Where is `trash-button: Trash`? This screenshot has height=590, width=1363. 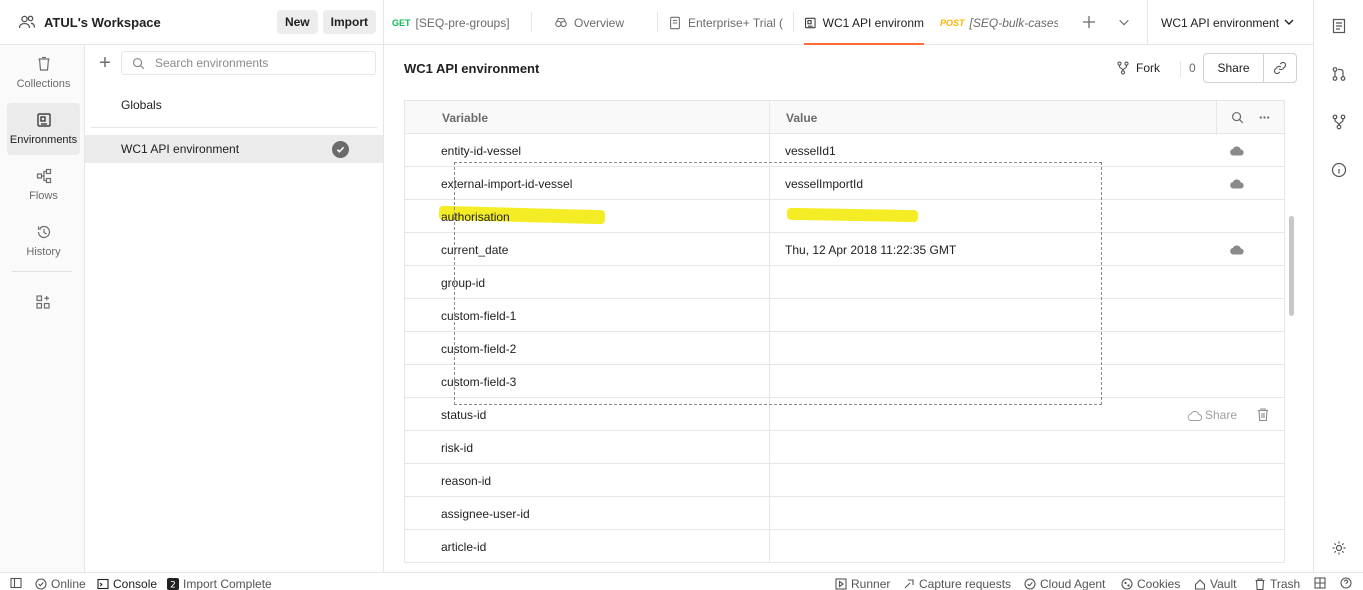
trash-button: Trash is located at coordinates (1277, 583).